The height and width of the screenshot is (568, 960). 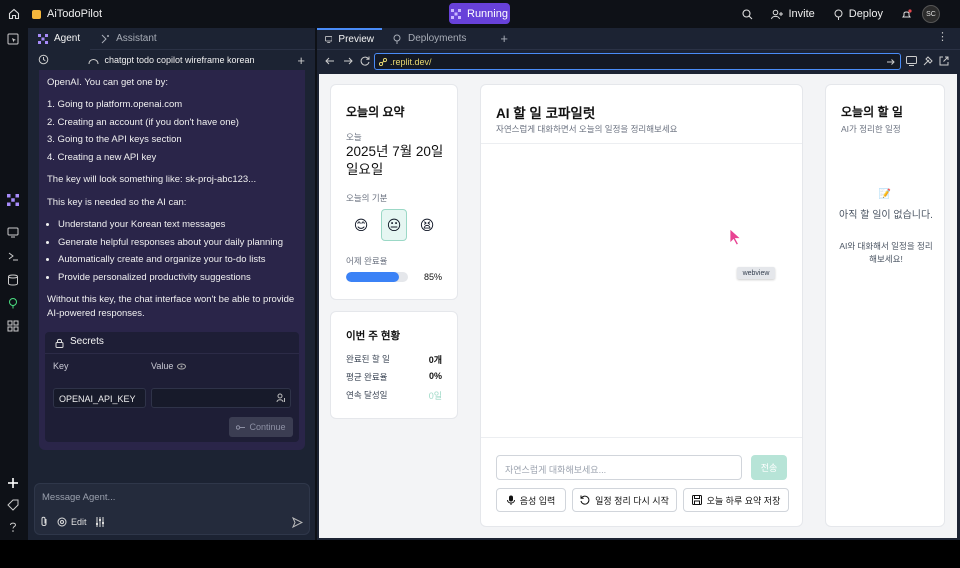 What do you see at coordinates (348, 61) in the screenshot?
I see `forward-icon` at bounding box center [348, 61].